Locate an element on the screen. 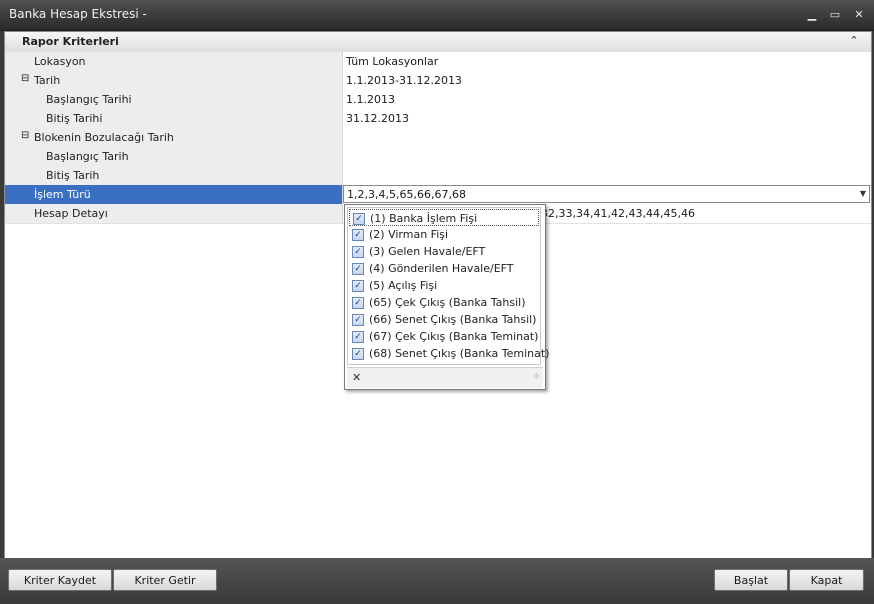 This screenshot has height=604, width=874. resize-grip-icon: ⁘ is located at coordinates (535, 377).